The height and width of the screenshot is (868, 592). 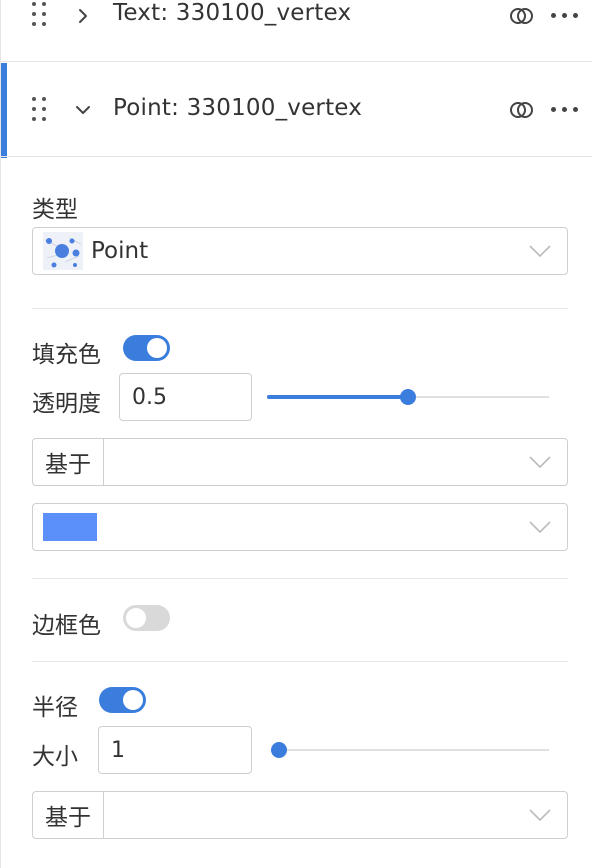 I want to click on border-color-label: 边框色, so click(x=66, y=626).